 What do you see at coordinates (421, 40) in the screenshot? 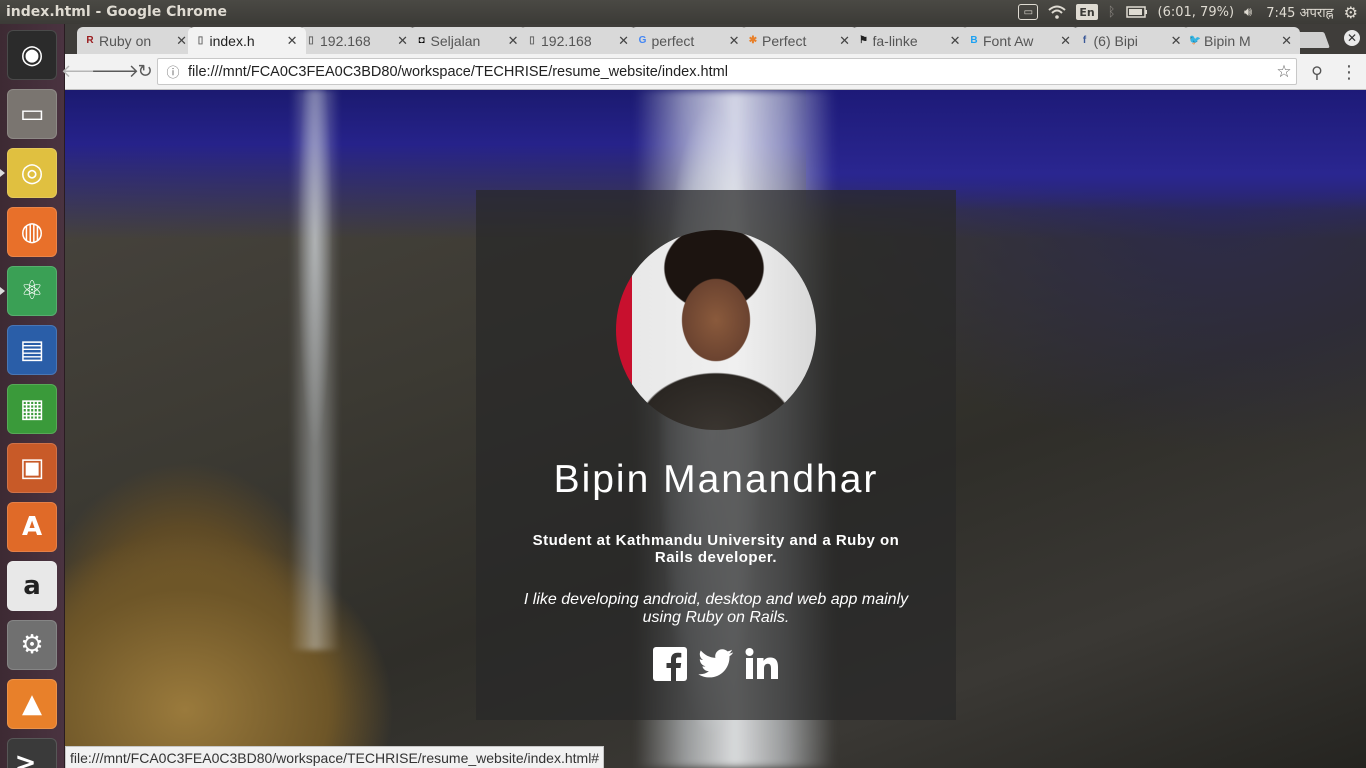
I see `tab-favicon-icon: ◘` at bounding box center [421, 40].